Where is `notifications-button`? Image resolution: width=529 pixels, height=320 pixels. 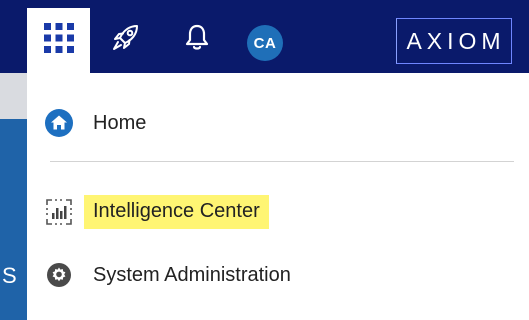
notifications-button is located at coordinates (197, 39).